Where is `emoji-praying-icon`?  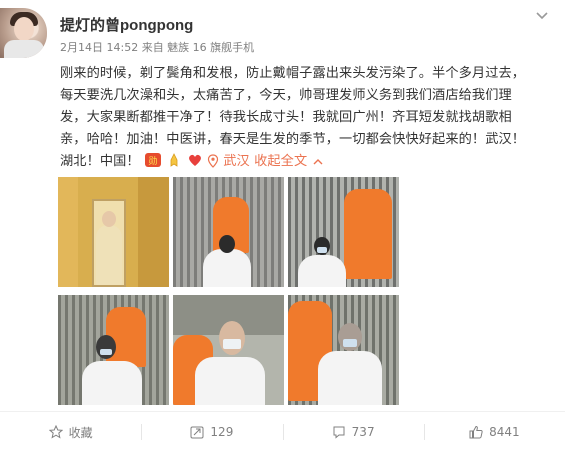 emoji-praying-icon is located at coordinates (174, 160).